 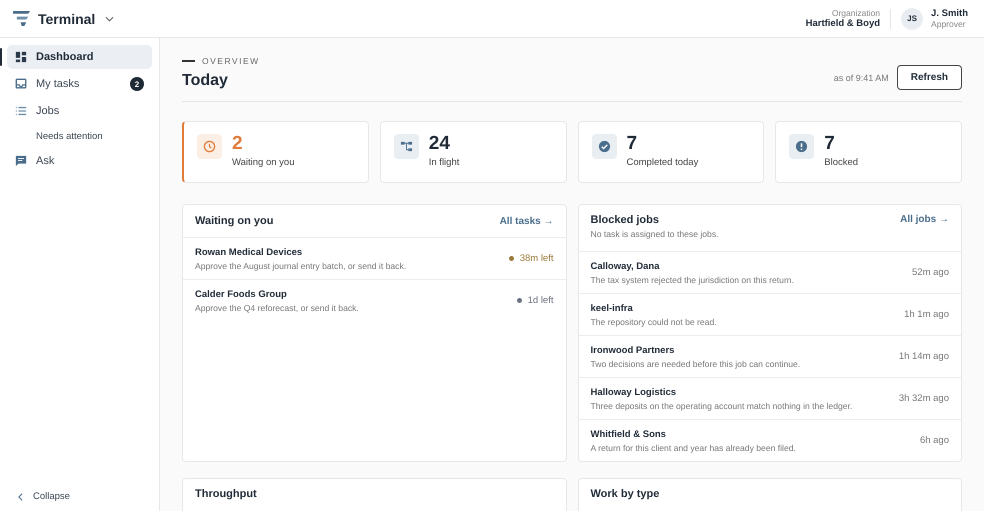 I want to click on sidebar-item-label: Jobs, so click(x=48, y=111).